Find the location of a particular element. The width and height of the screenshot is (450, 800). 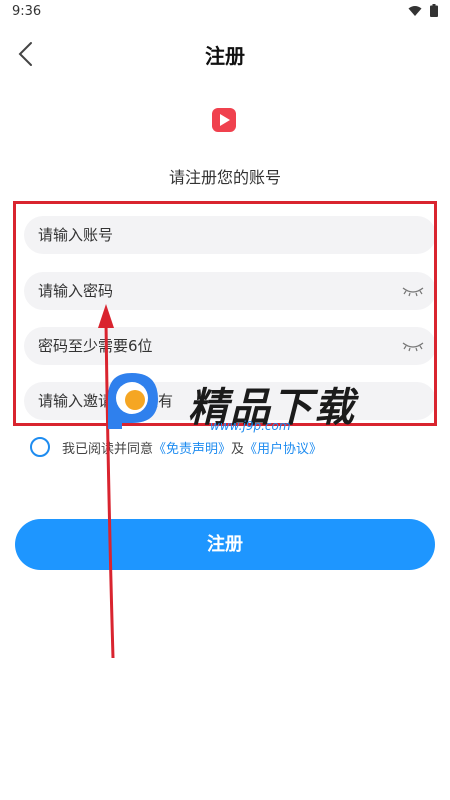

wifi-icon is located at coordinates (415, 11).